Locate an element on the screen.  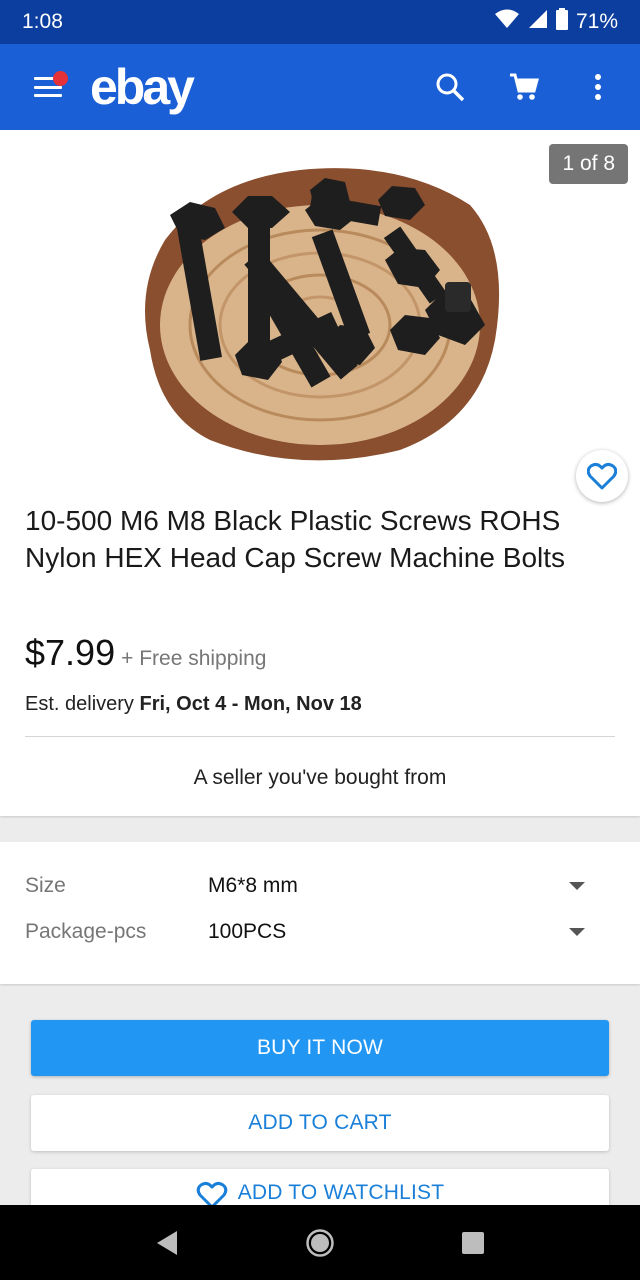
variation-label: Package-pcs is located at coordinates (86, 931).